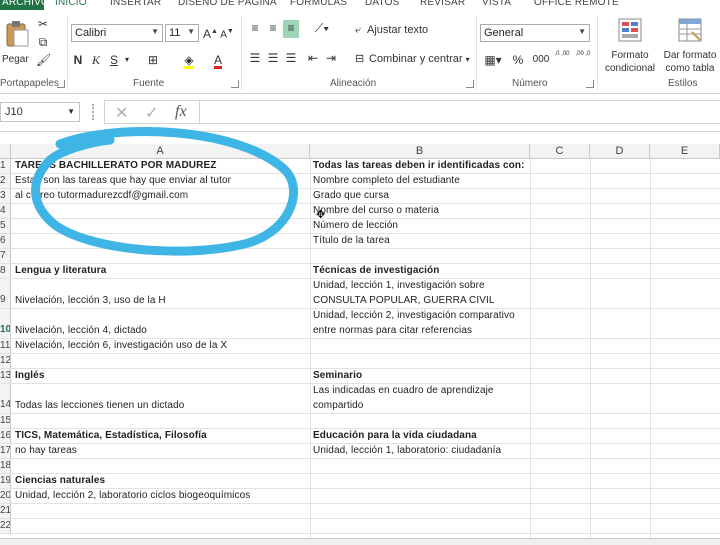 This screenshot has width=720, height=545. Describe the element at coordinates (5, 211) in the screenshot. I see `row-header: 4` at that location.